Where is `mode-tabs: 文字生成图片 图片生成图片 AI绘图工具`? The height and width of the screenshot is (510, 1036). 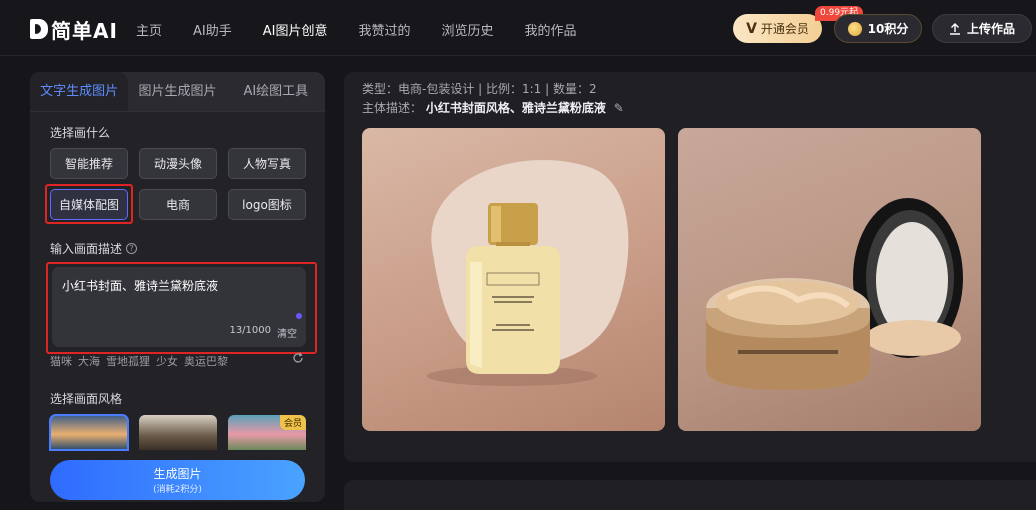 mode-tabs: 文字生成图片 图片生成图片 AI绘图工具 is located at coordinates (177, 92).